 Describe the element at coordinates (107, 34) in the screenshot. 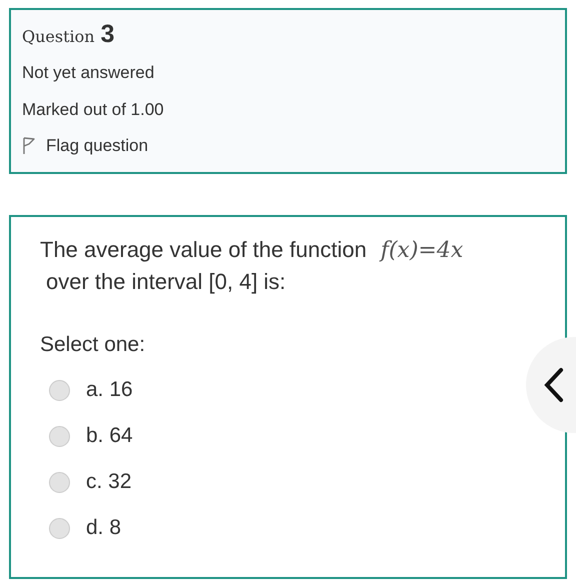

I see `question-number: 3` at that location.